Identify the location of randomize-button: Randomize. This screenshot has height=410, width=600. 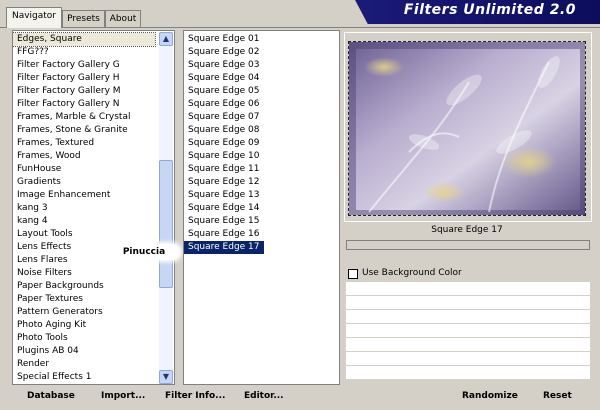
(490, 396).